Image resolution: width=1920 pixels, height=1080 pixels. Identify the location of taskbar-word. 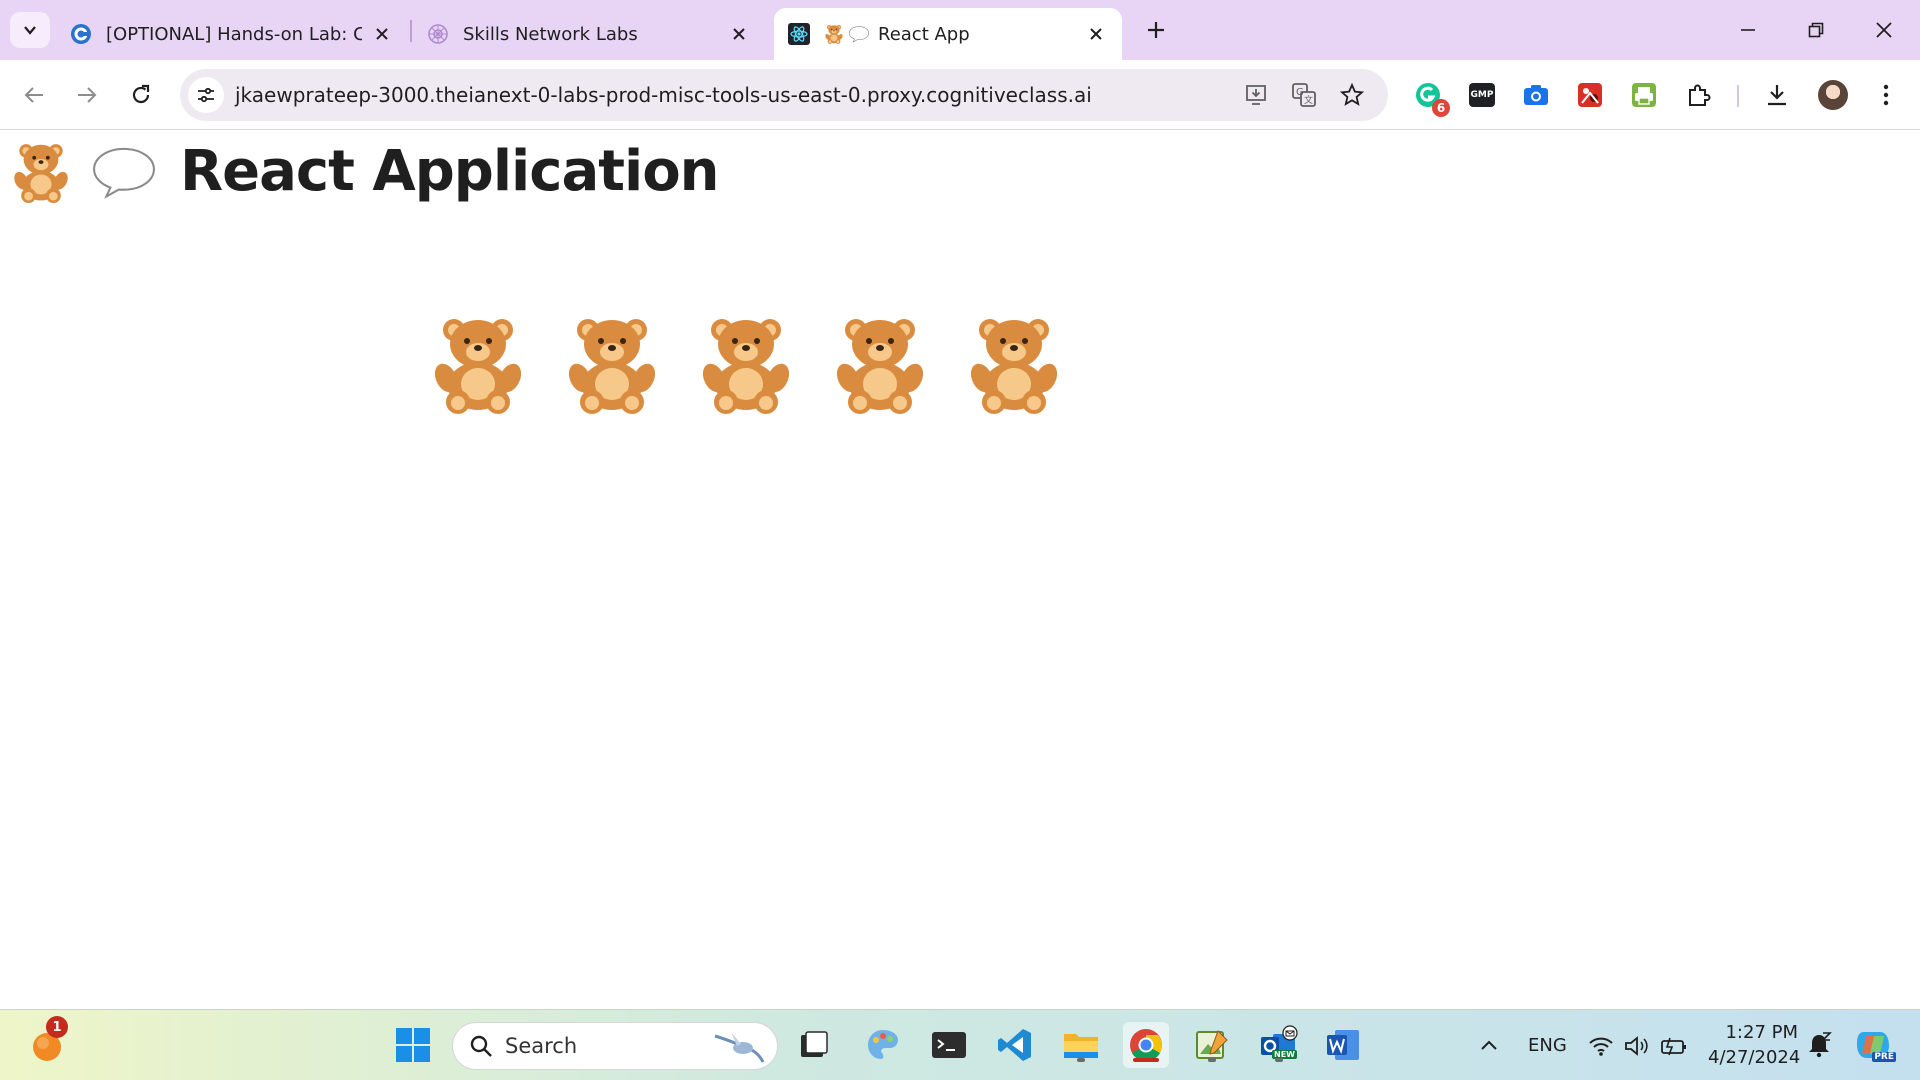
(1343, 1045).